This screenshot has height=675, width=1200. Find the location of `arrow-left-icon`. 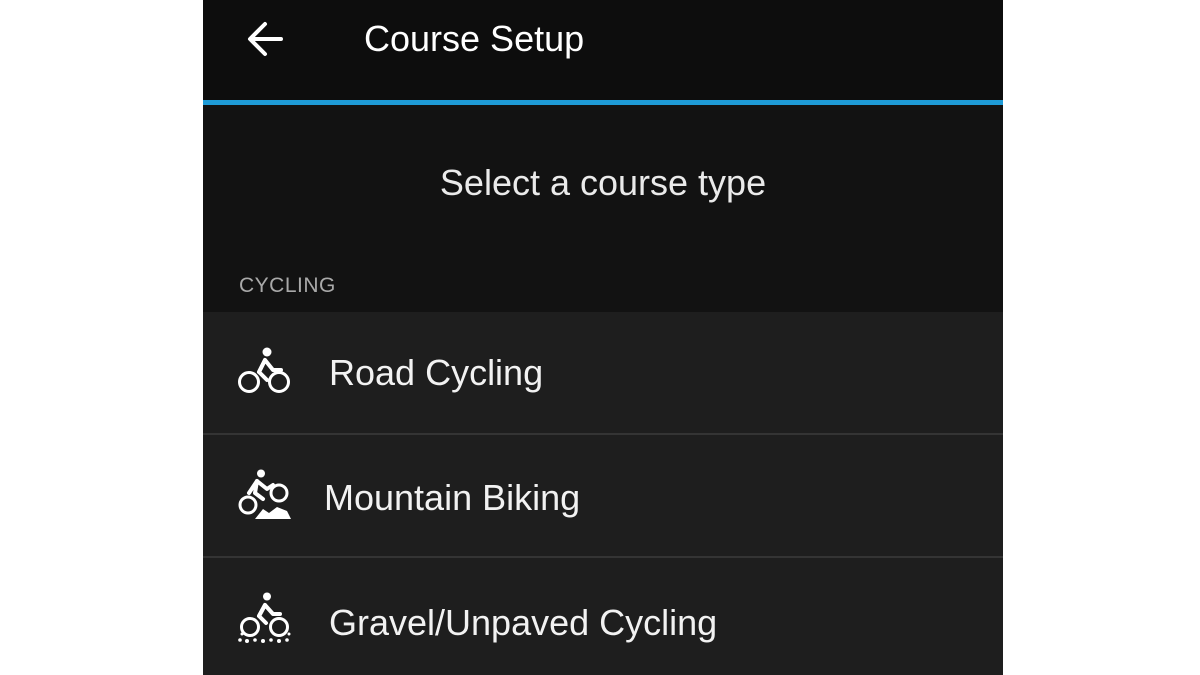

arrow-left-icon is located at coordinates (265, 39).